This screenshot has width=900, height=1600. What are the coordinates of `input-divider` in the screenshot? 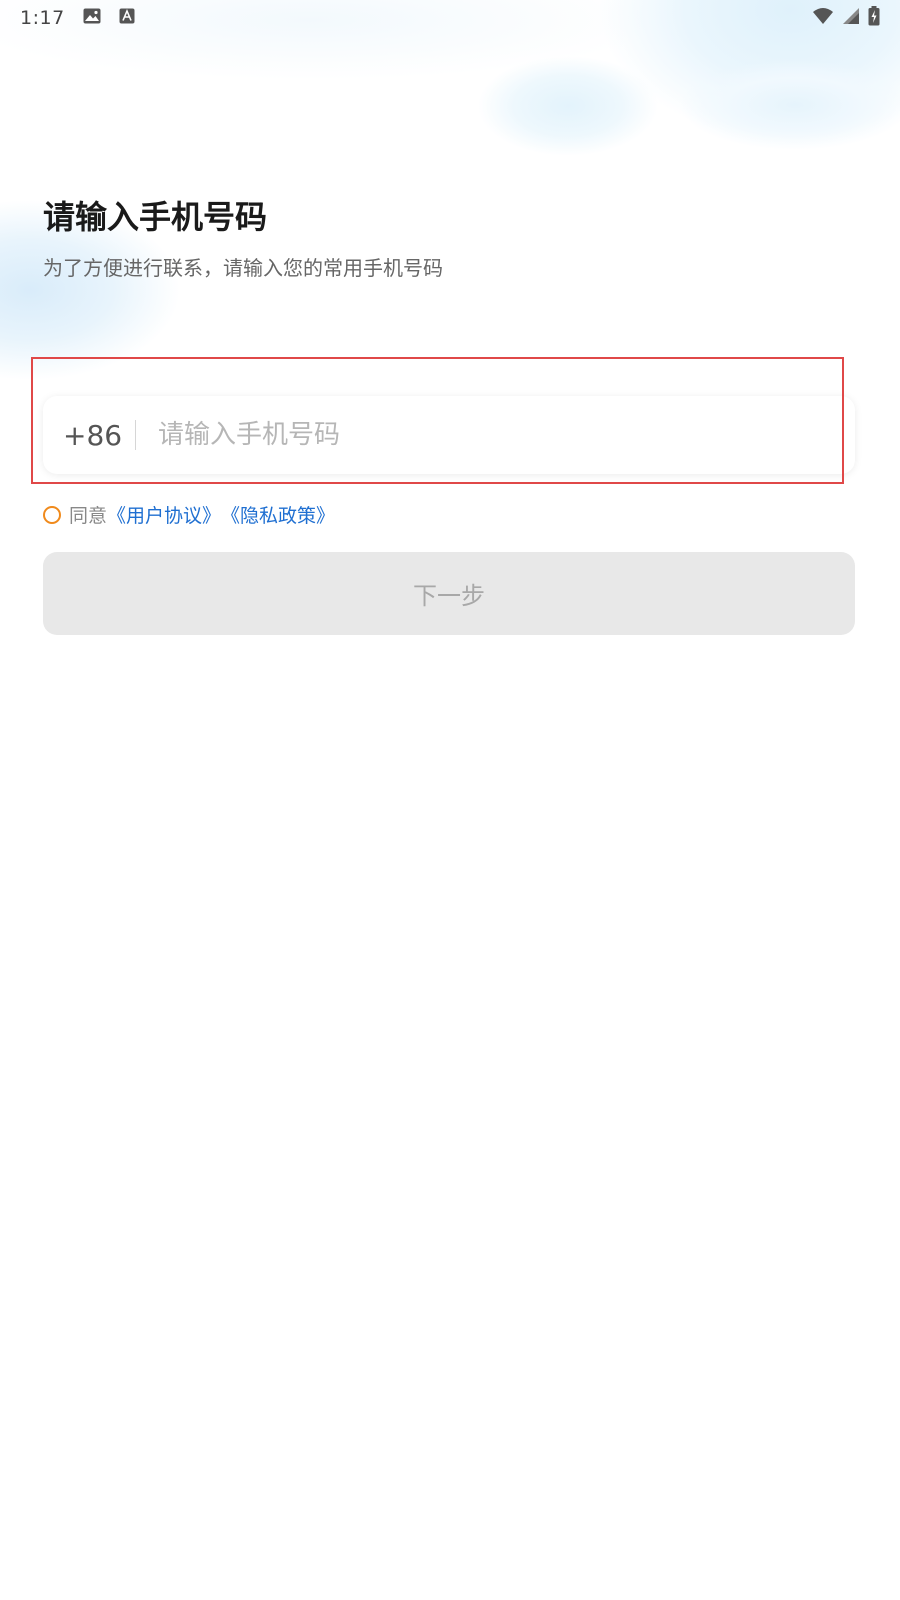 It's located at (135, 435).